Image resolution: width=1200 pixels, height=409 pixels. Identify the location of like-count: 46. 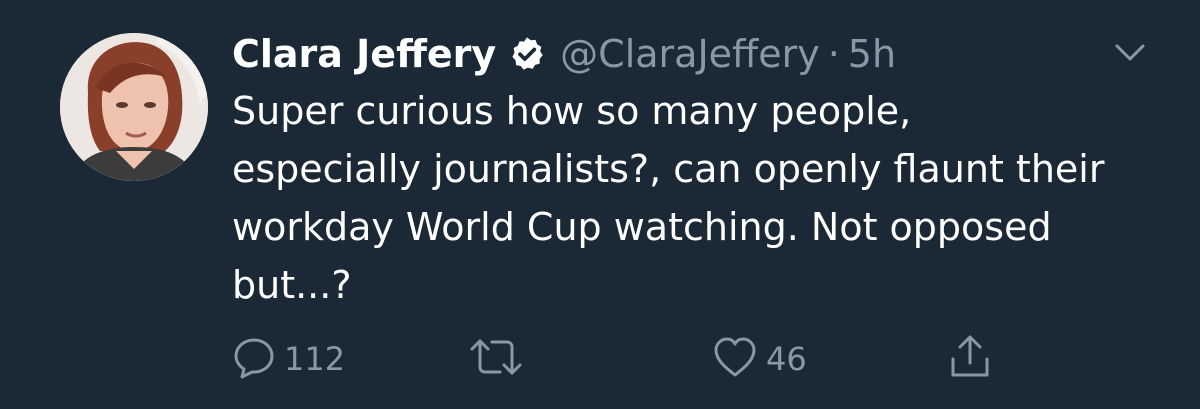
(786, 359).